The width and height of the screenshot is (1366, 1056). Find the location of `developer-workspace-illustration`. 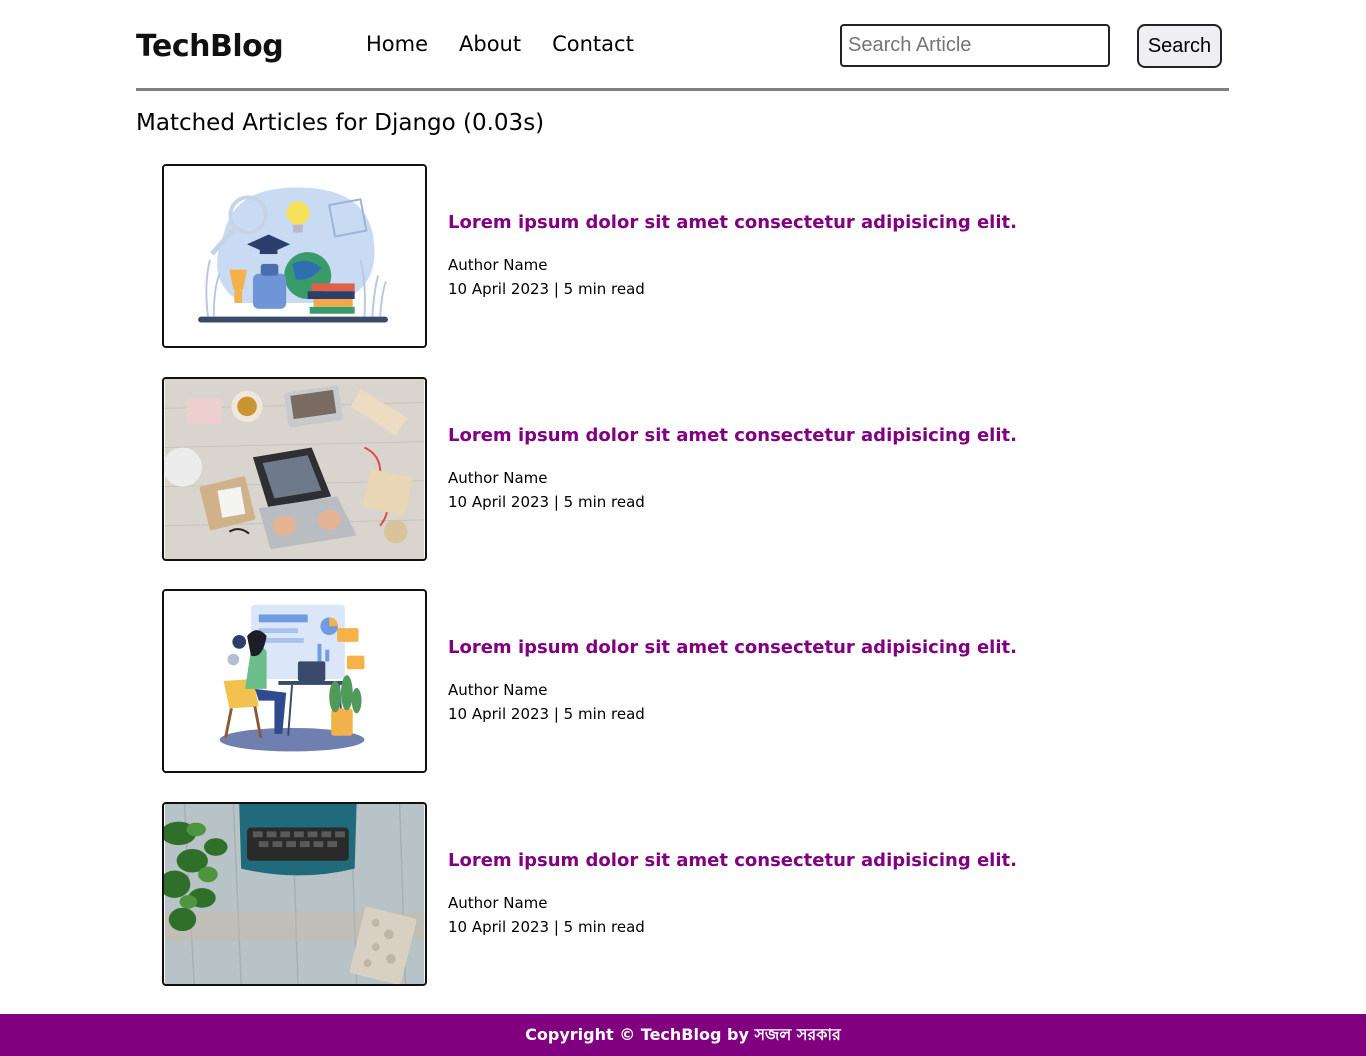

developer-workspace-illustration is located at coordinates (294, 681).